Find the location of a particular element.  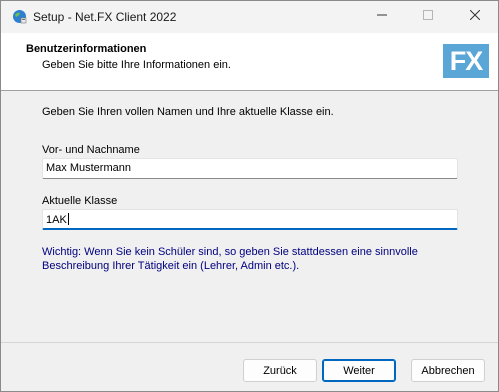

window-title: Setup - Net.FX Client 2022 is located at coordinates (105, 17).